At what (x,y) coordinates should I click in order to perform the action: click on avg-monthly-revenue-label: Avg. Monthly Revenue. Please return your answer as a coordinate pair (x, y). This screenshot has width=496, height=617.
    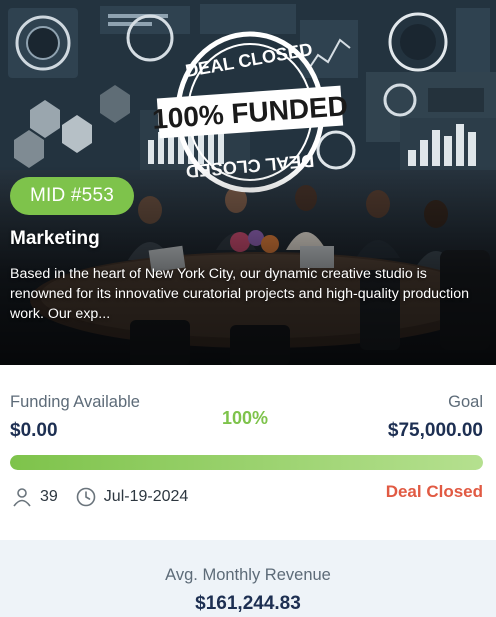
    Looking at the image, I should click on (248, 575).